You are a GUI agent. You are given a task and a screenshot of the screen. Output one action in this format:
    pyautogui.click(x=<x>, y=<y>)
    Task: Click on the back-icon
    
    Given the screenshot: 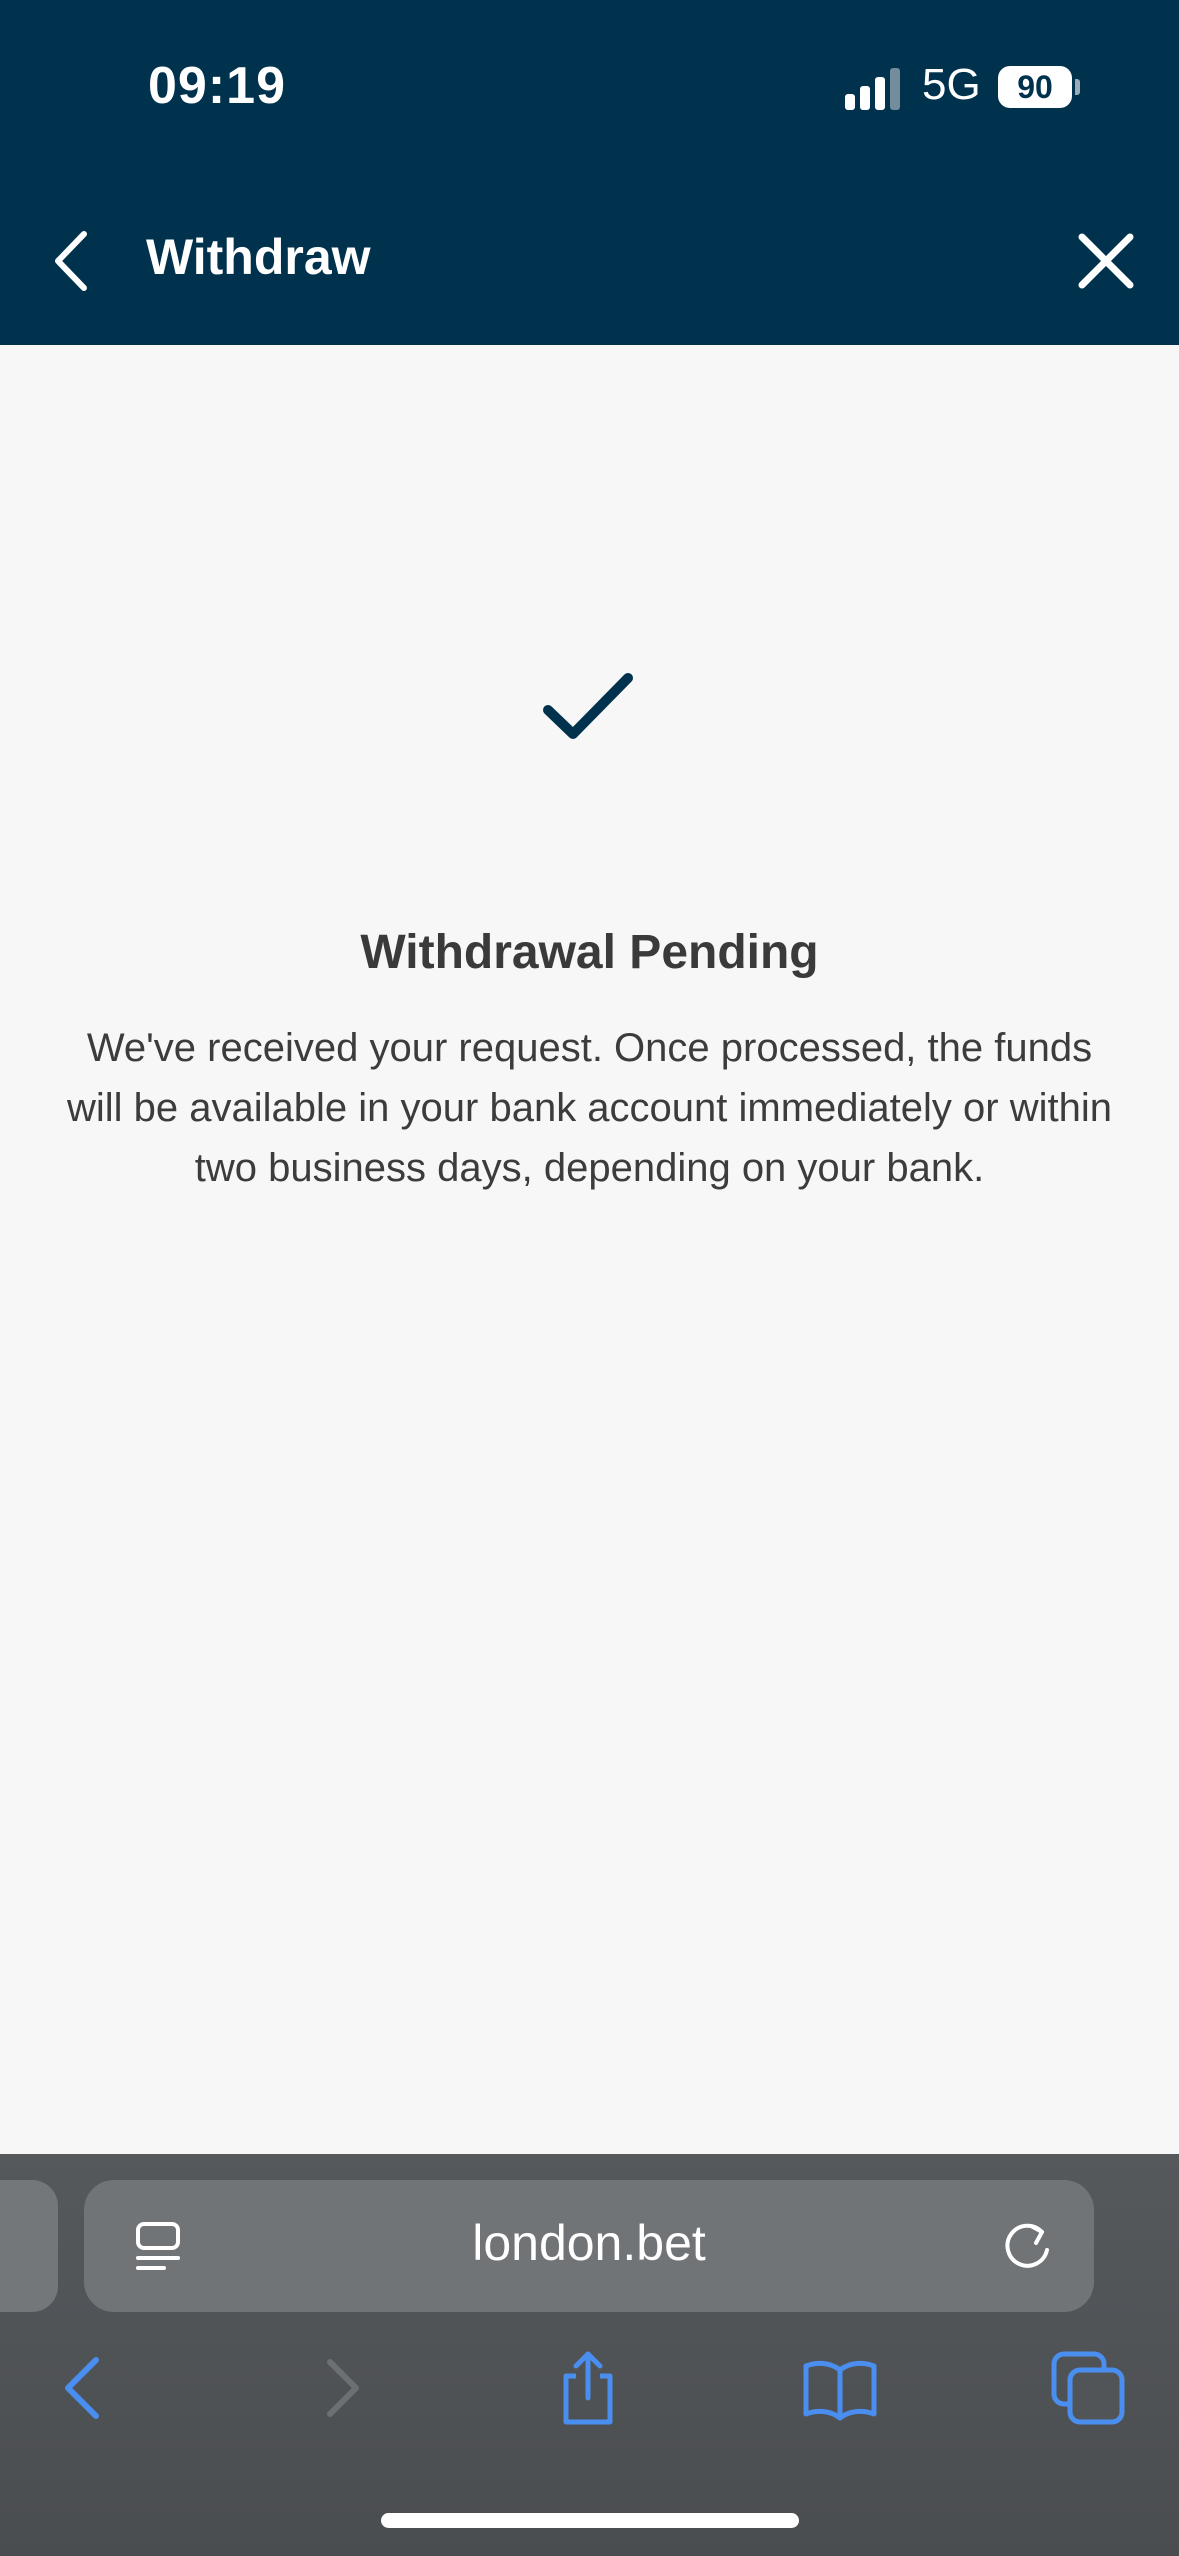 What is the action you would take?
    pyautogui.click(x=86, y=2388)
    